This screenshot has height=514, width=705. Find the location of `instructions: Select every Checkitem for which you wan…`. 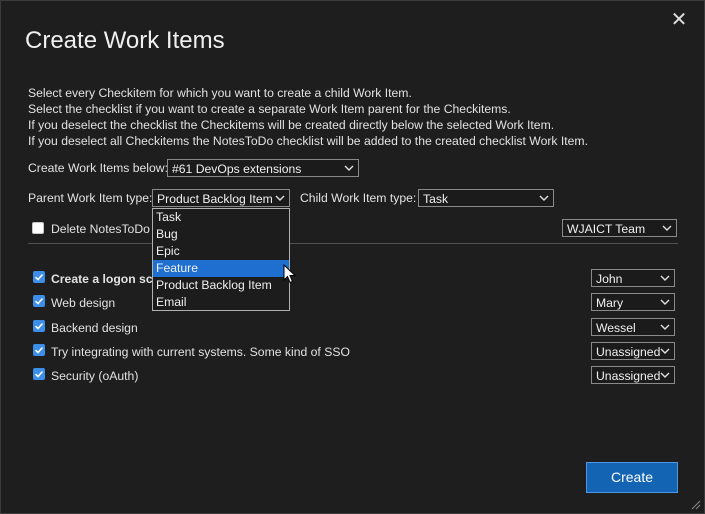

instructions: Select every Checkitem for which you wan… is located at coordinates (308, 117).